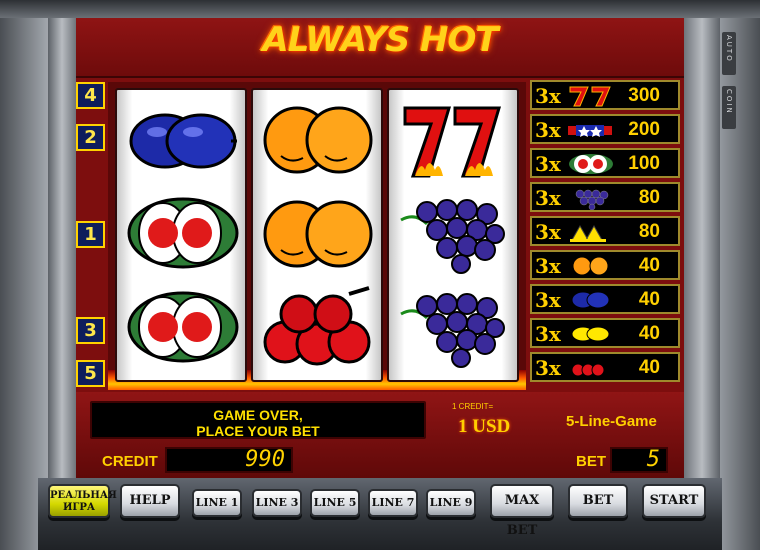  I want to click on credit-rate-value: 1 USD, so click(484, 426).